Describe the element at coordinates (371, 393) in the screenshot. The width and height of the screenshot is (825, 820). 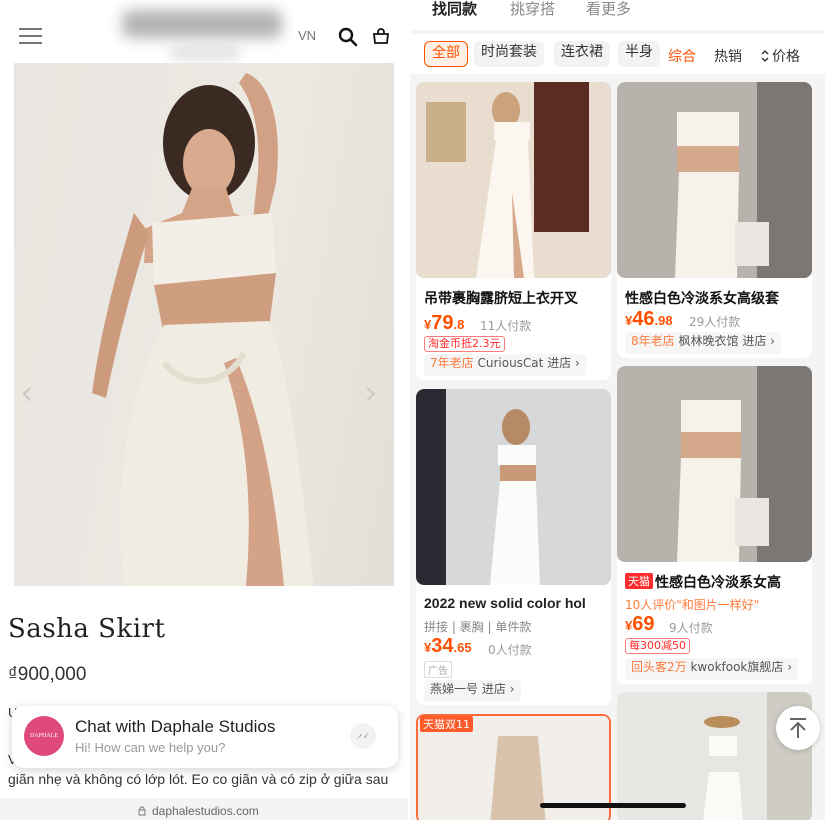
I see `next-image-arrow: ›` at that location.